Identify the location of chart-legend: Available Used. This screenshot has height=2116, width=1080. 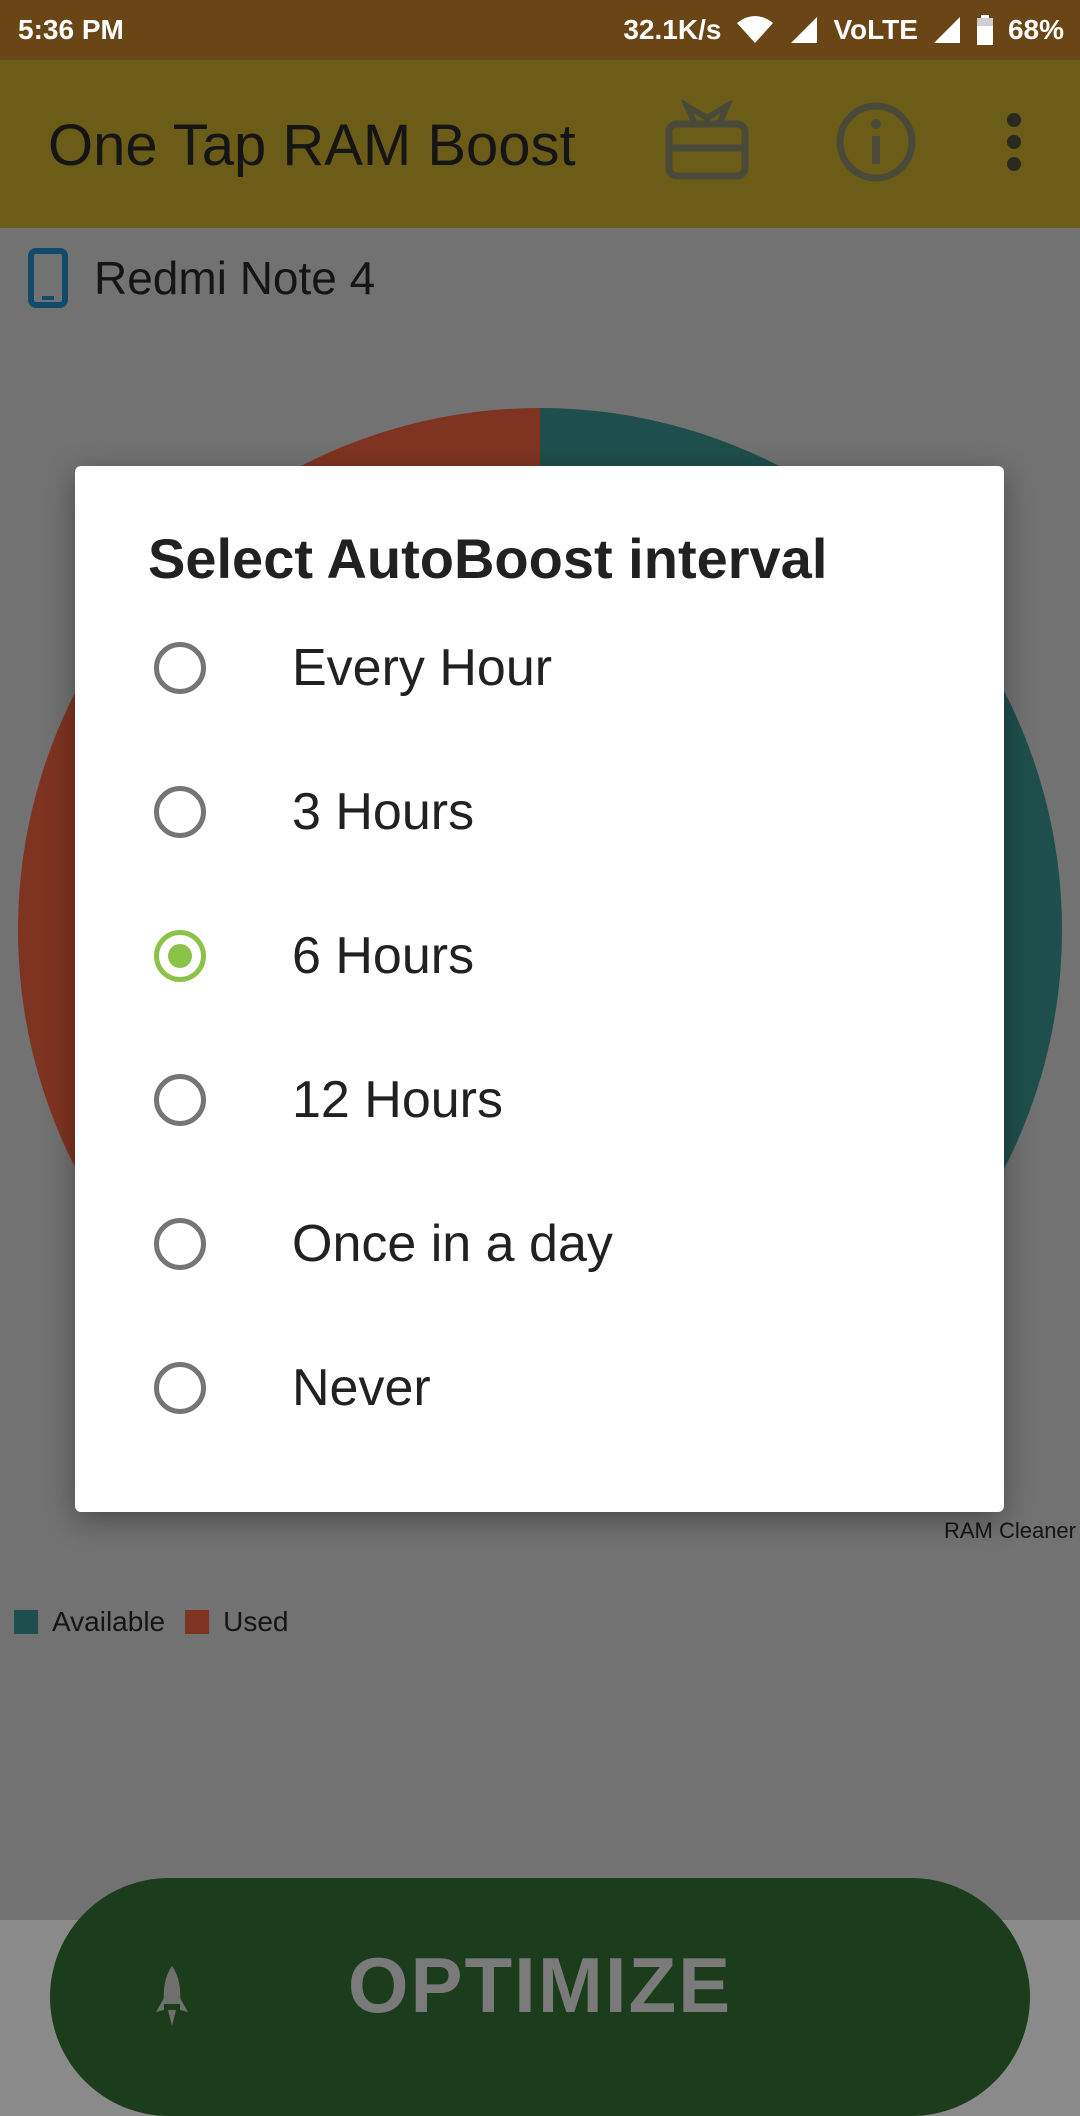
(151, 1622).